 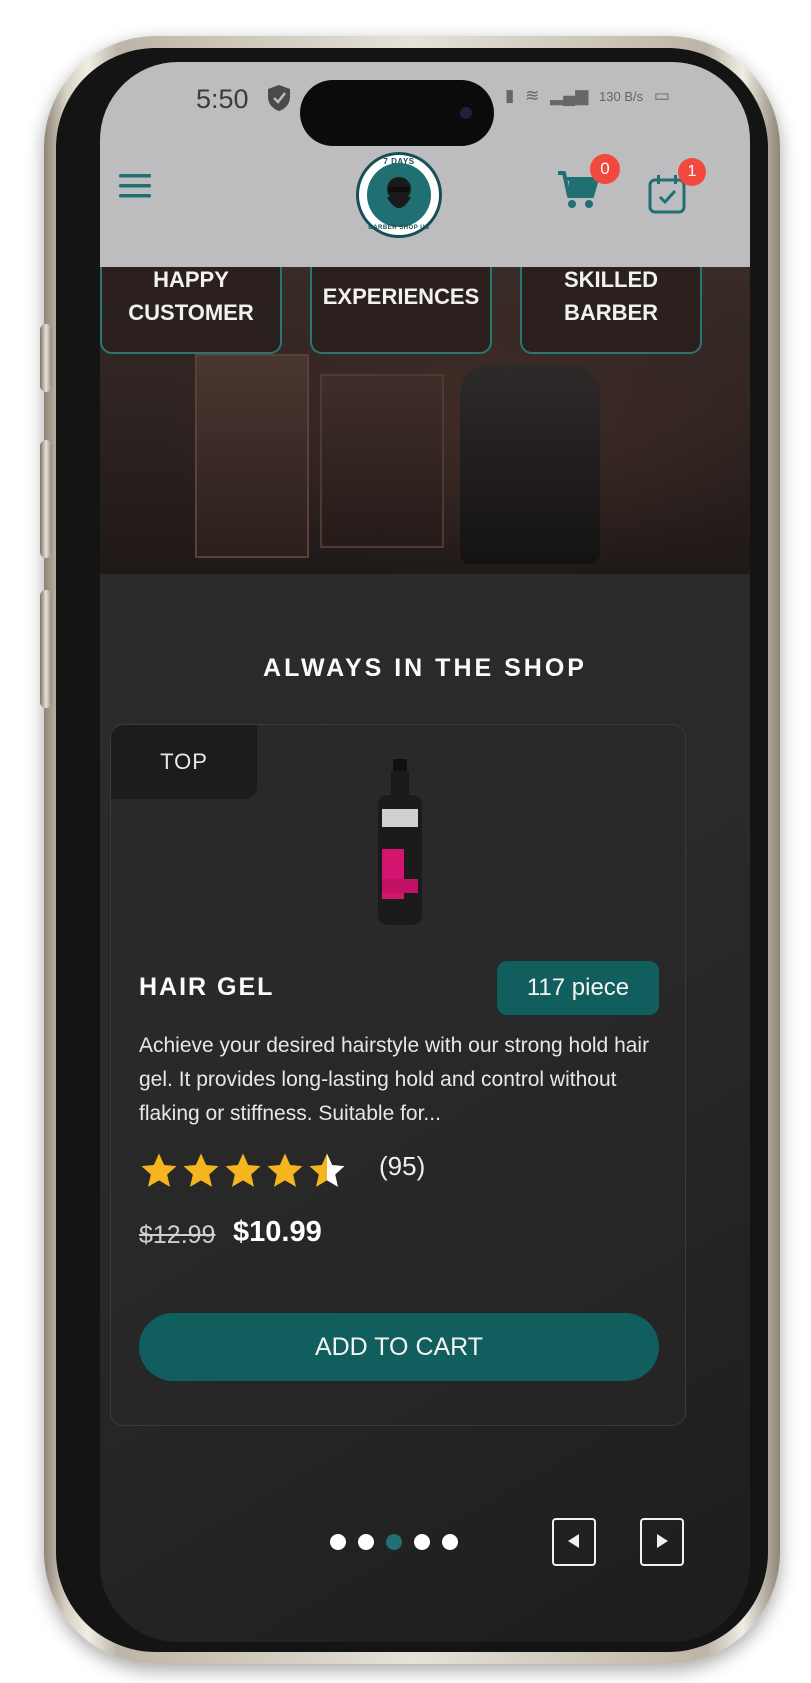 What do you see at coordinates (621, 96) in the screenshot?
I see `net-speed: 130 B/s` at bounding box center [621, 96].